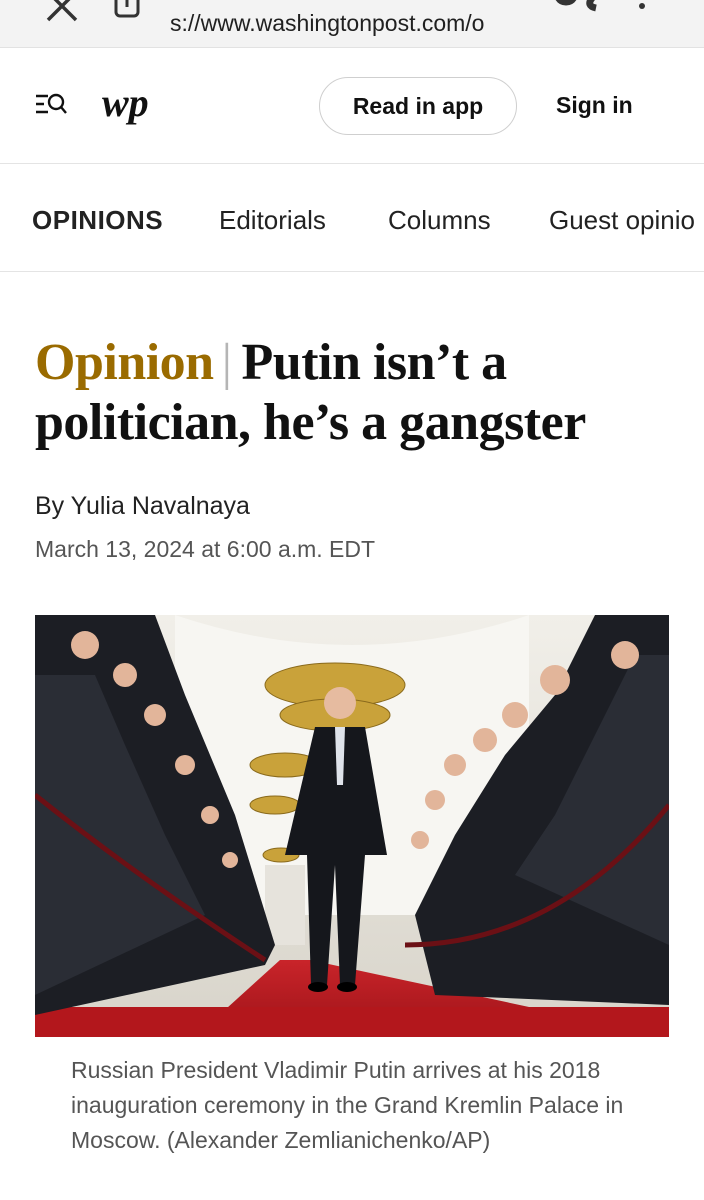  I want to click on opinion-kicker: Opinion, so click(124, 362).